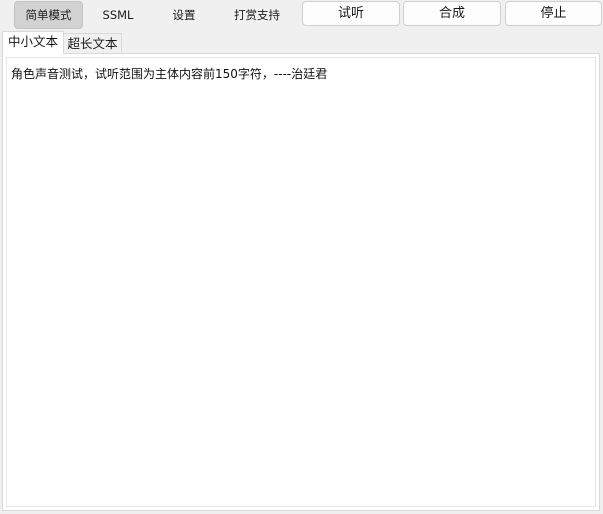  What do you see at coordinates (452, 13) in the screenshot?
I see `synthesize-button: 合成` at bounding box center [452, 13].